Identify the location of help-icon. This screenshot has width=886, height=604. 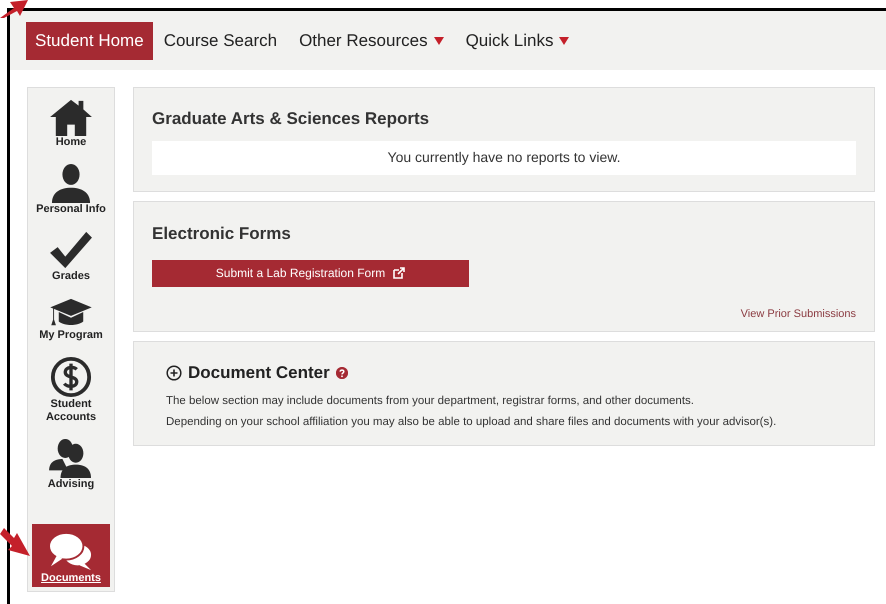
(342, 372).